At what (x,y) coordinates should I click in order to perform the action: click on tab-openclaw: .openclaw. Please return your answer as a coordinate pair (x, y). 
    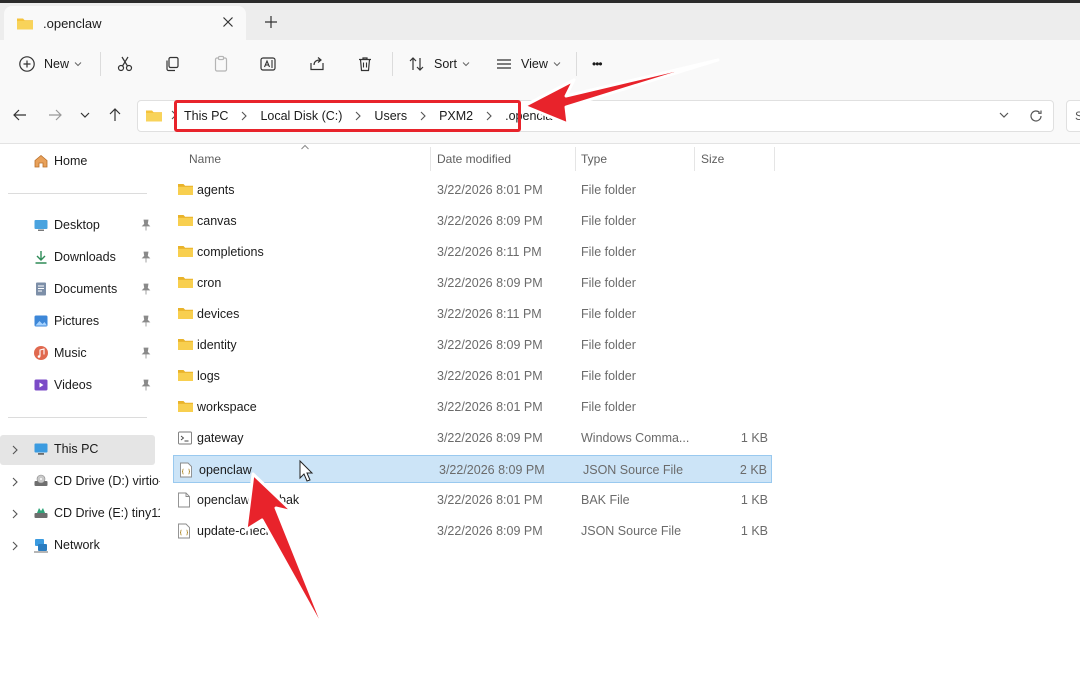
    Looking at the image, I should click on (125, 23).